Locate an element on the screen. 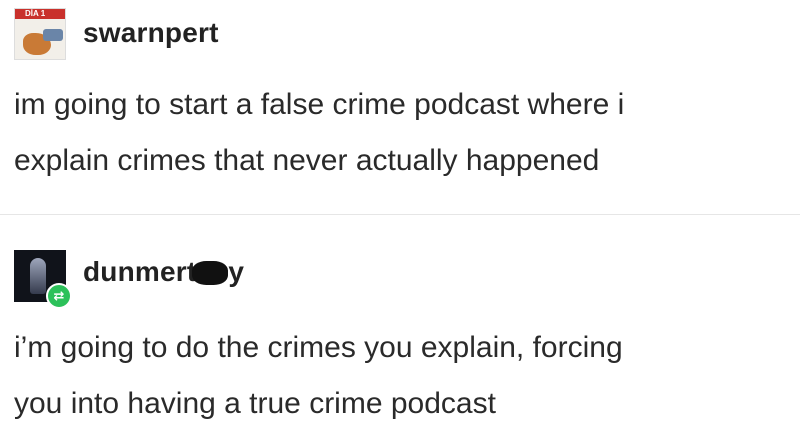 This screenshot has width=800, height=432. avatar-figure is located at coordinates (38, 276).